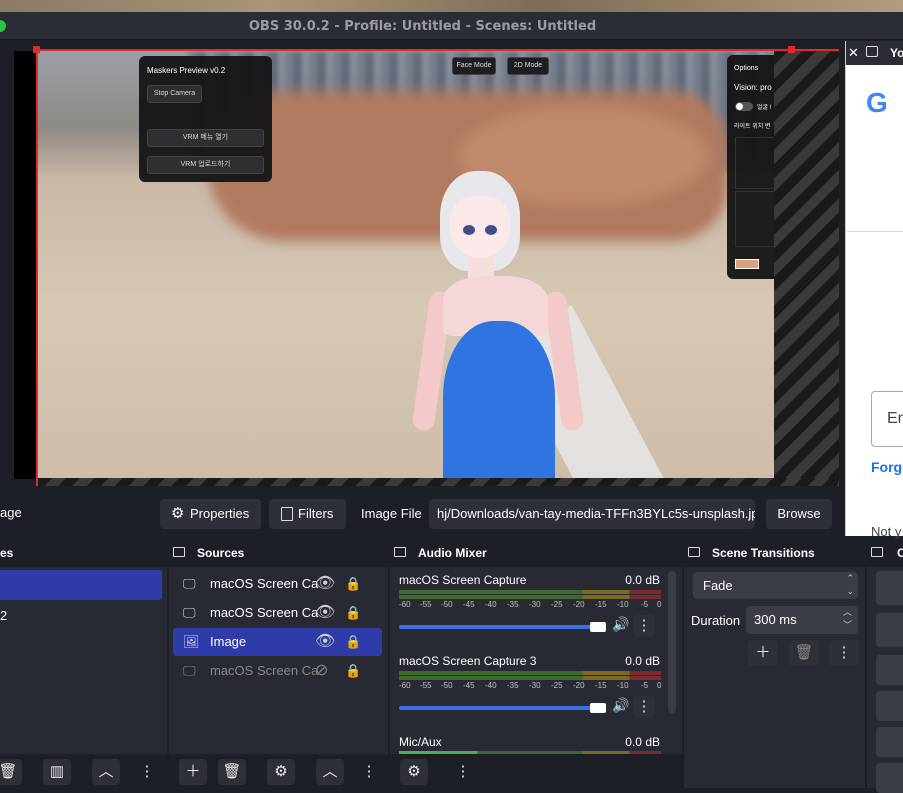  What do you see at coordinates (11, 772) in the screenshot?
I see `remove-scene-button: 🗑` at bounding box center [11, 772].